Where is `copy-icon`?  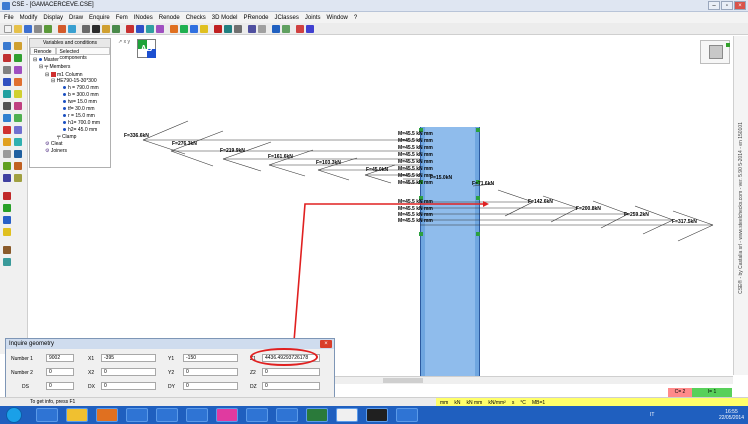
copy-icon is located at coordinates (48, 29).